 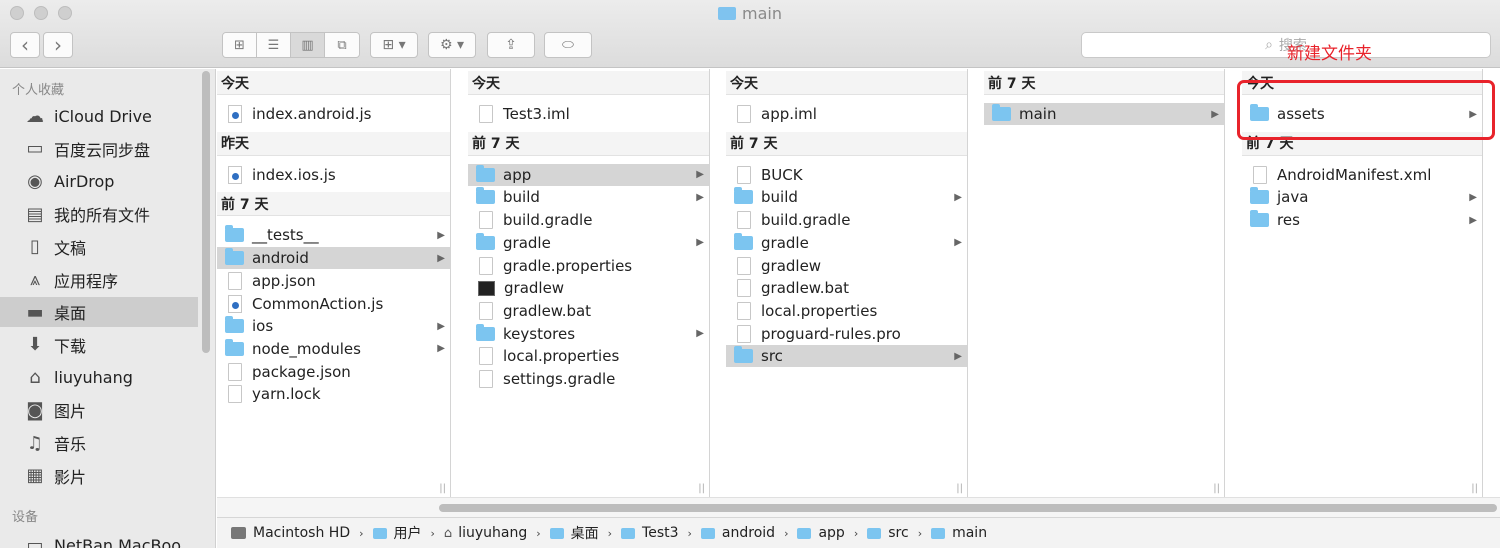 What do you see at coordinates (846, 114) in the screenshot?
I see `file-row: app.iml` at bounding box center [846, 114].